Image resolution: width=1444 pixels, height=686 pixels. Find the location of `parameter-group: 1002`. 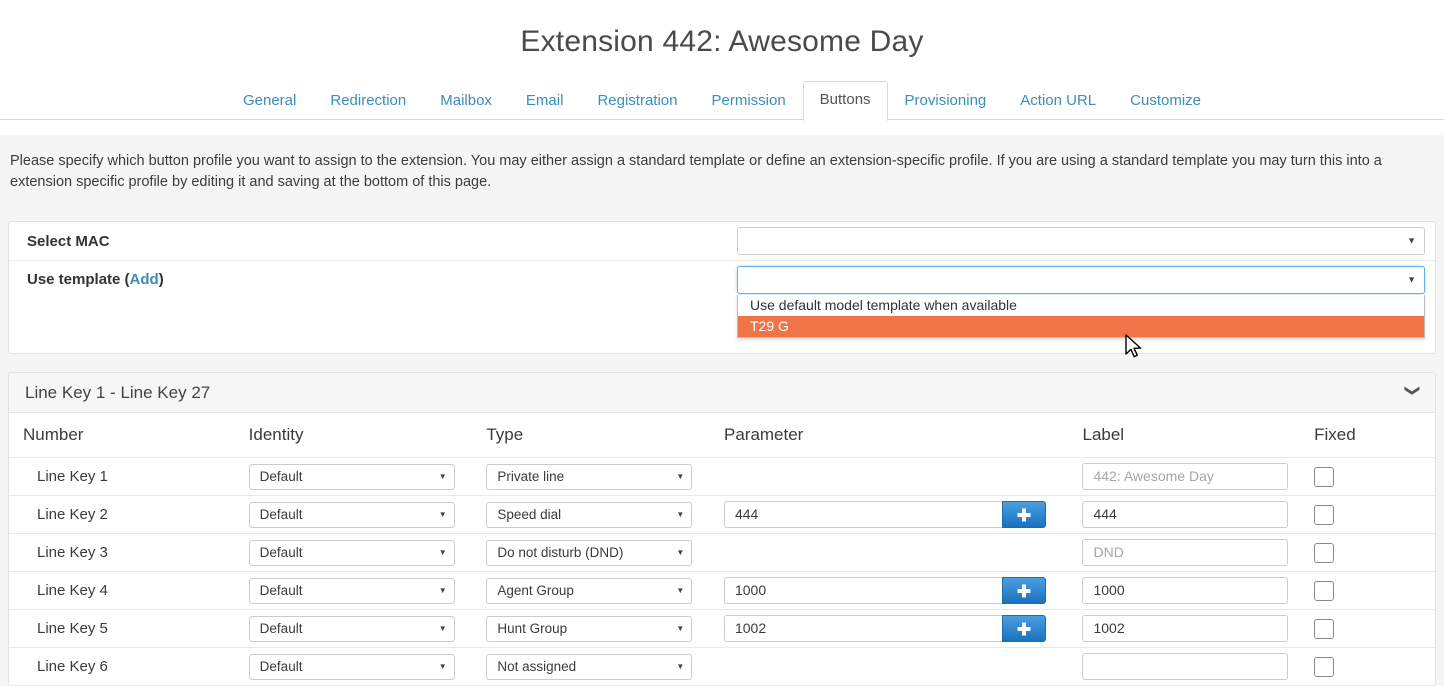

parameter-group: 1002 is located at coordinates (884, 628).